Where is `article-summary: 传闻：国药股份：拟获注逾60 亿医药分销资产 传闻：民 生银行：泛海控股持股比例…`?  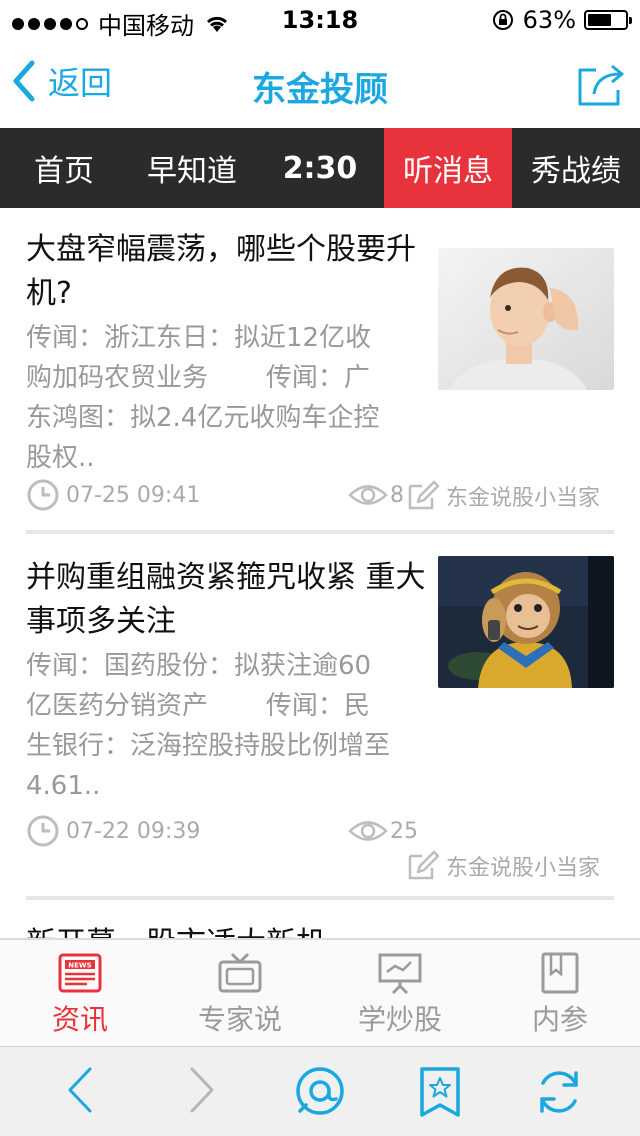
article-summary: 传闻：国药股份：拟获注逾60 亿医药分销资产 传闻：民 生银行：泛海控股持股比例… is located at coordinates (226, 726).